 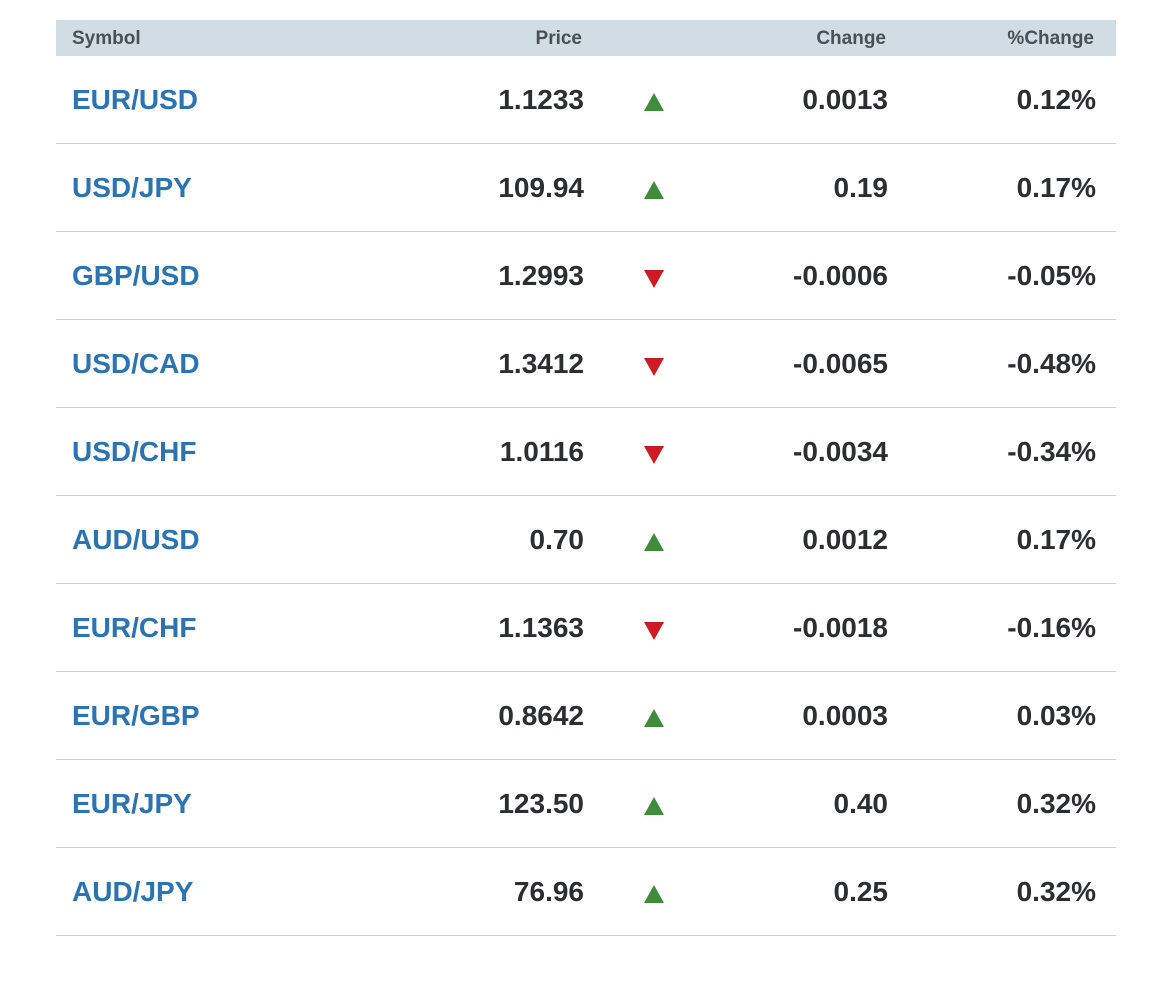 What do you see at coordinates (1056, 99) in the screenshot?
I see `pct-change-value: 0.12%` at bounding box center [1056, 99].